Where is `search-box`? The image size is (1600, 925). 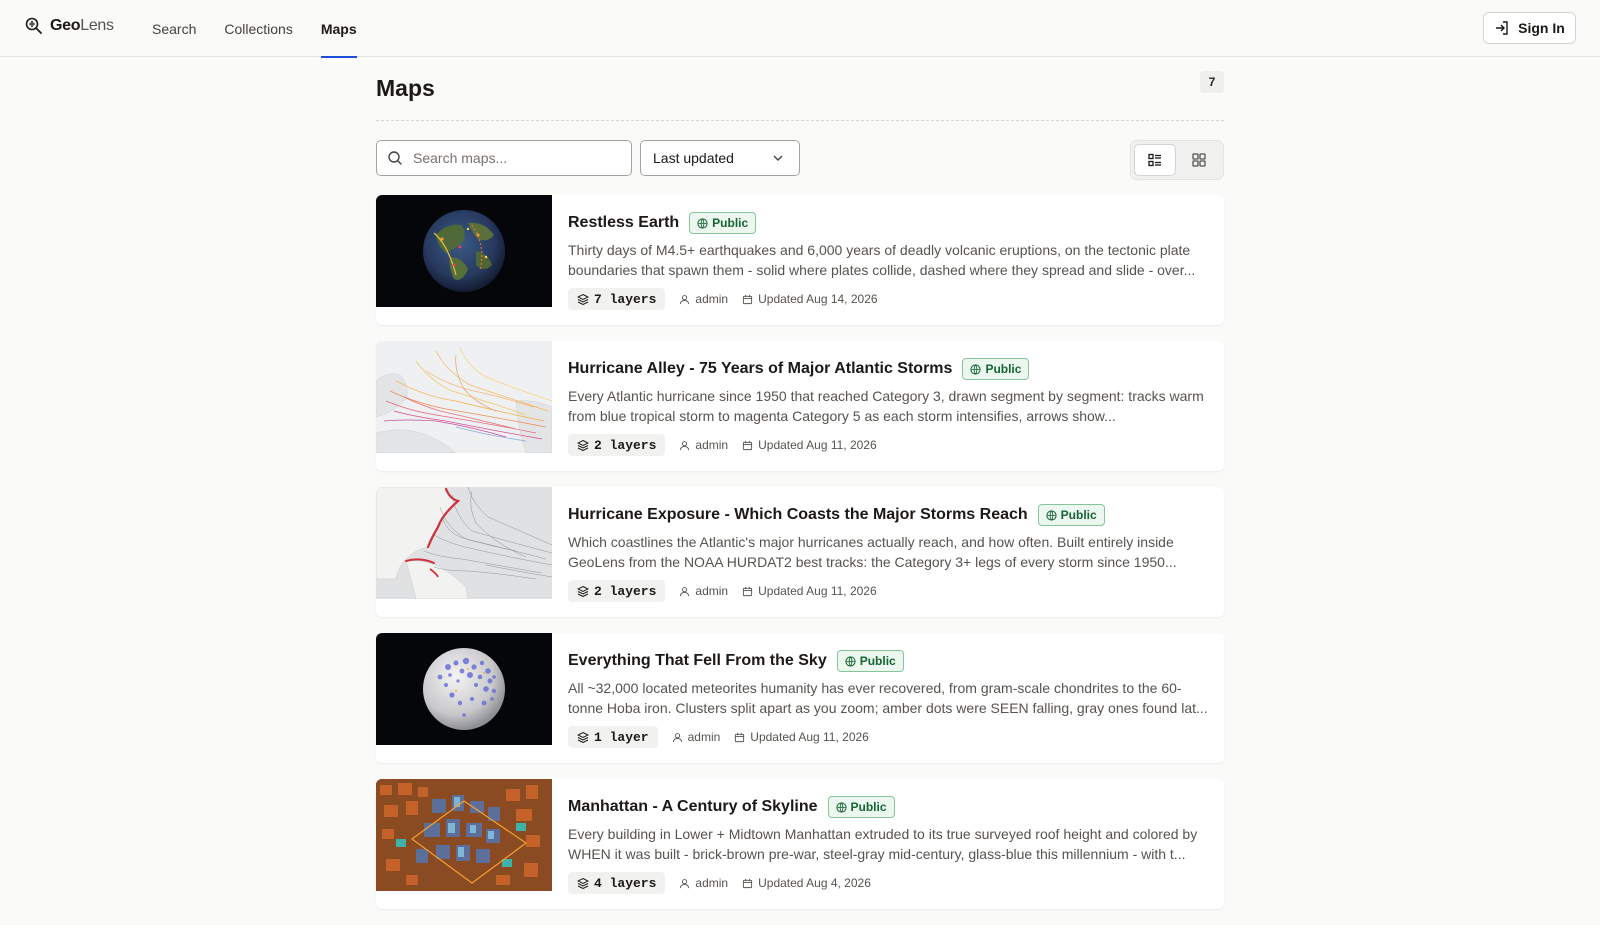
search-box is located at coordinates (504, 158).